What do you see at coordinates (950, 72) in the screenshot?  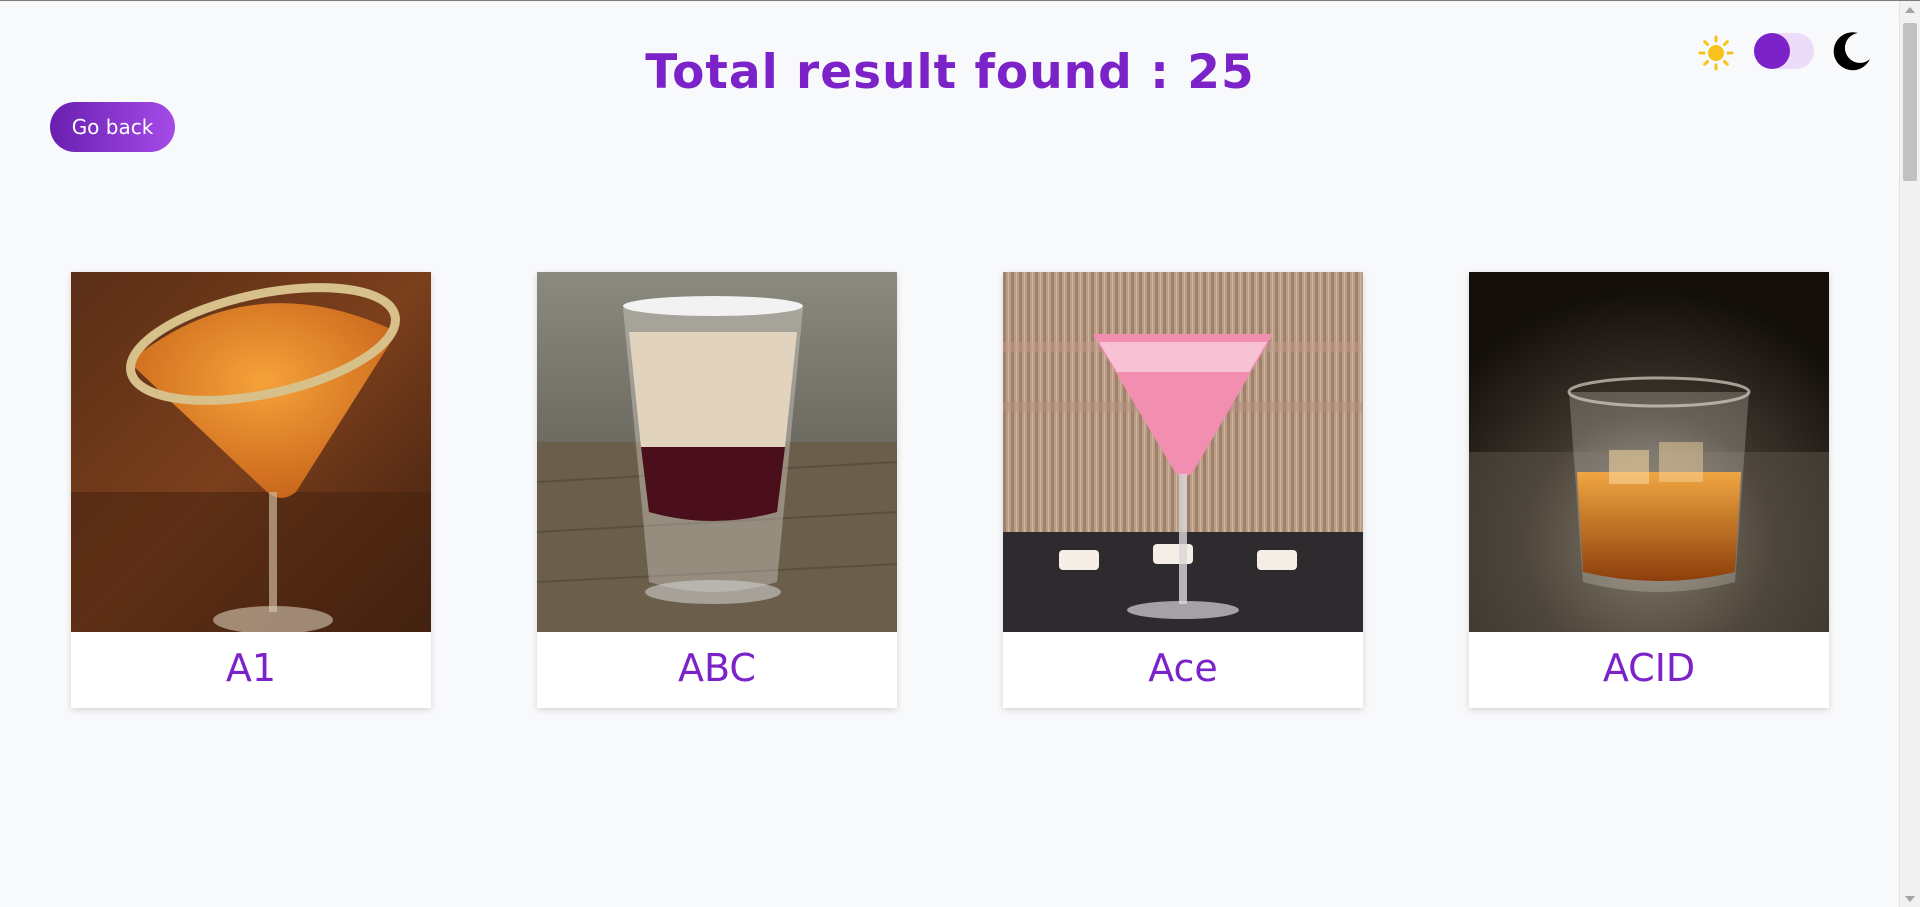 I see `page-title: Total result found : 25` at bounding box center [950, 72].